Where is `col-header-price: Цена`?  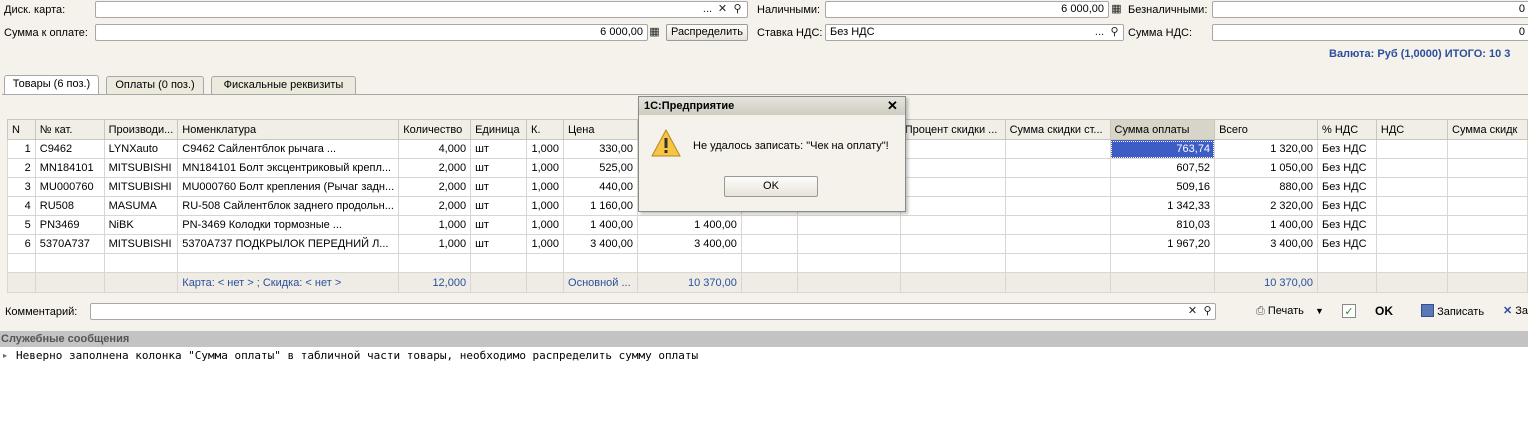 col-header-price: Цена is located at coordinates (600, 129).